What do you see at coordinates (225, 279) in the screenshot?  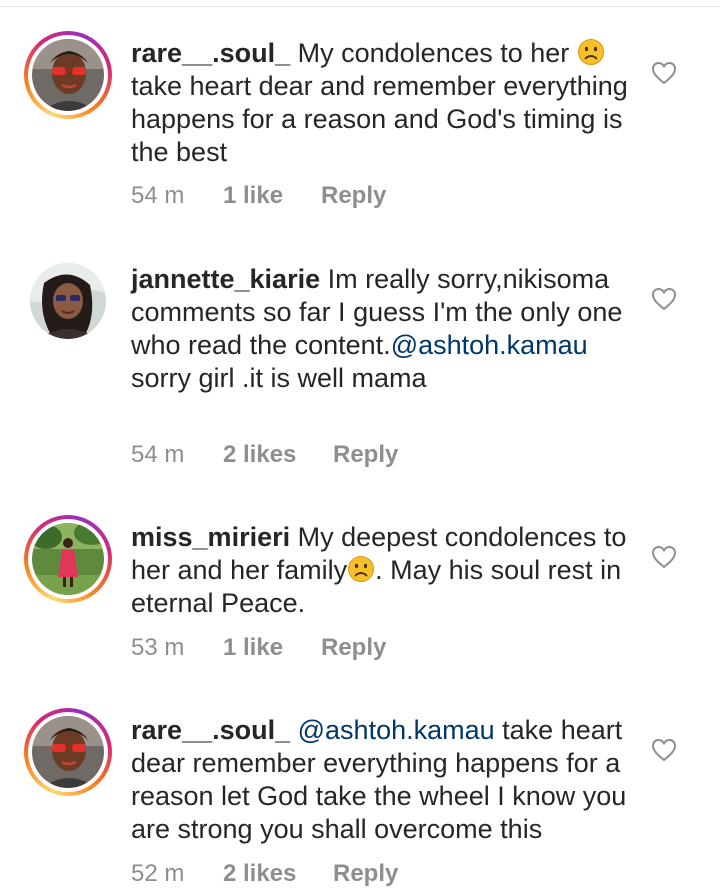 I see `comment-username: jannette_kiarie` at bounding box center [225, 279].